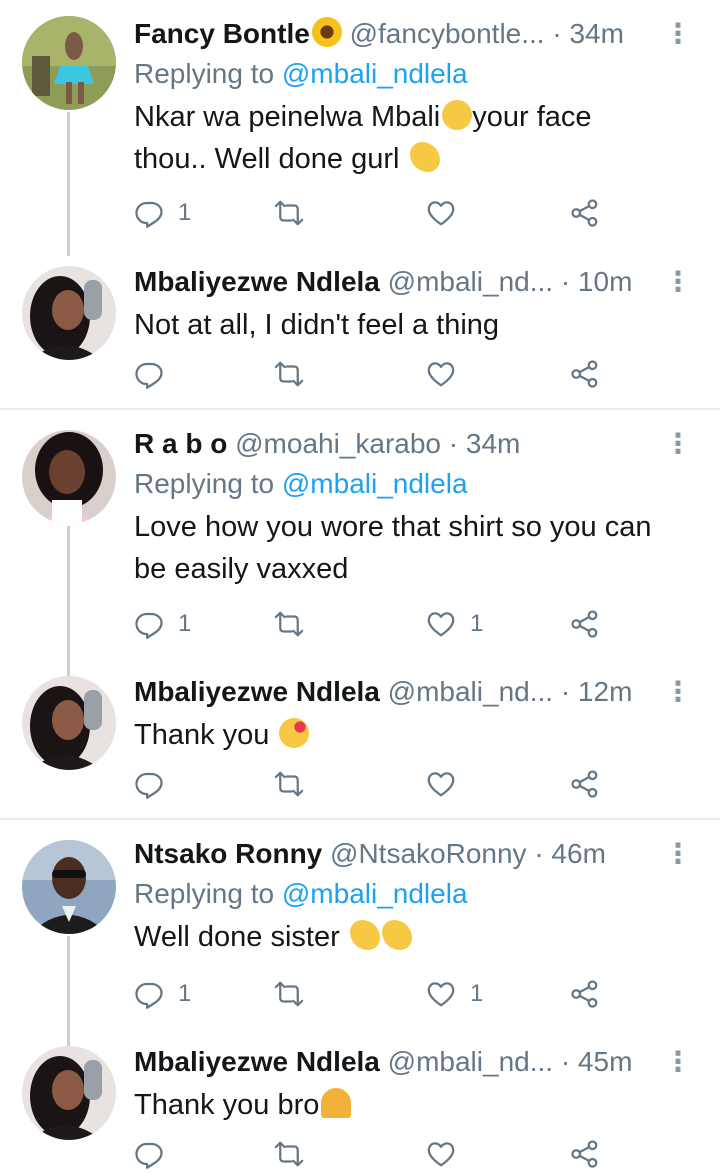 This screenshot has height=1174, width=720. What do you see at coordinates (477, 993) in the screenshot?
I see `like-count: 1` at bounding box center [477, 993].